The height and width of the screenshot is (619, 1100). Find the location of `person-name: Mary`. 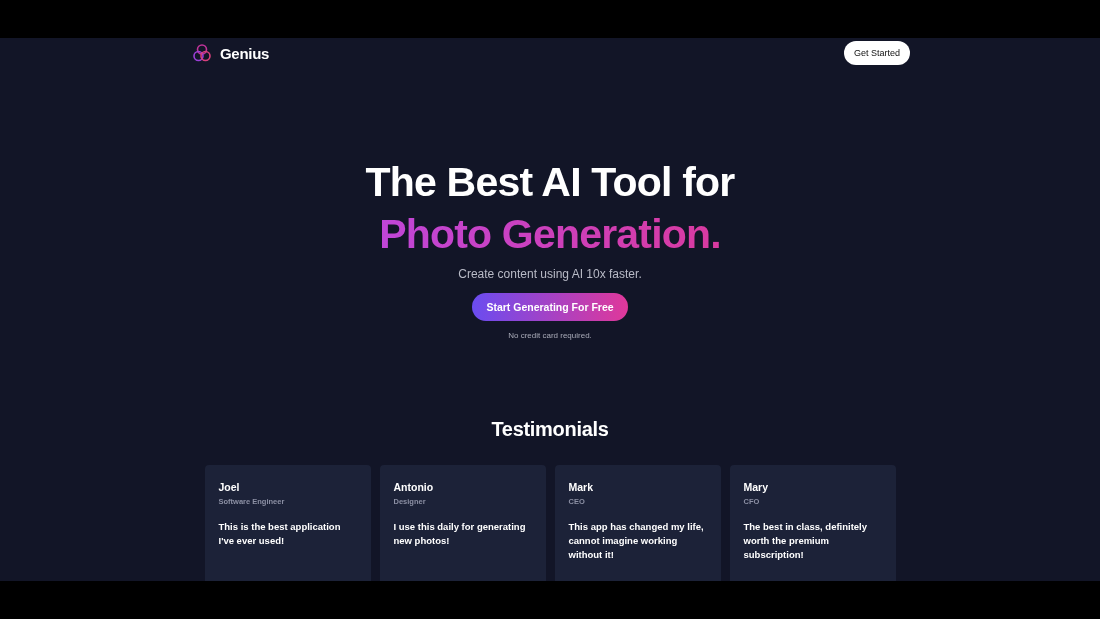

person-name: Mary is located at coordinates (756, 487).